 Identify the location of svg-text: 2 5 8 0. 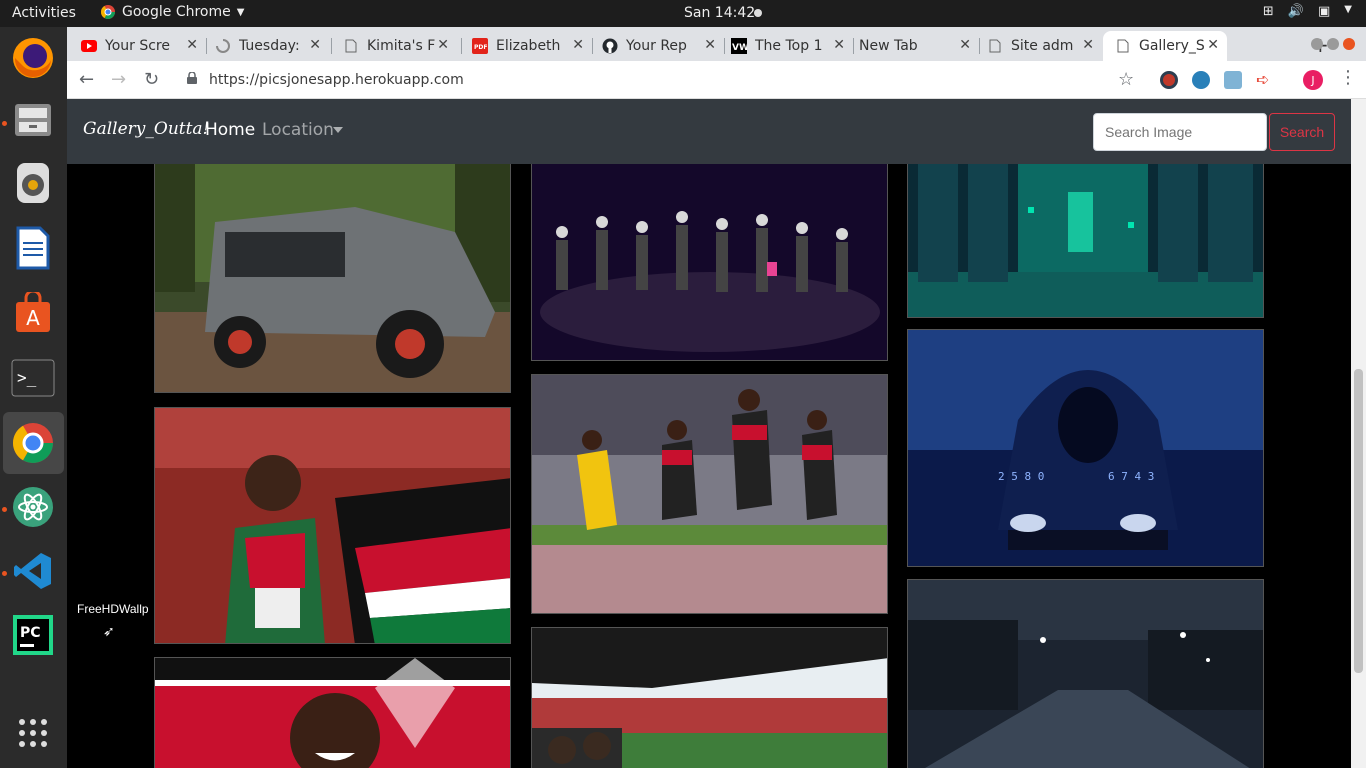
(1021, 476).